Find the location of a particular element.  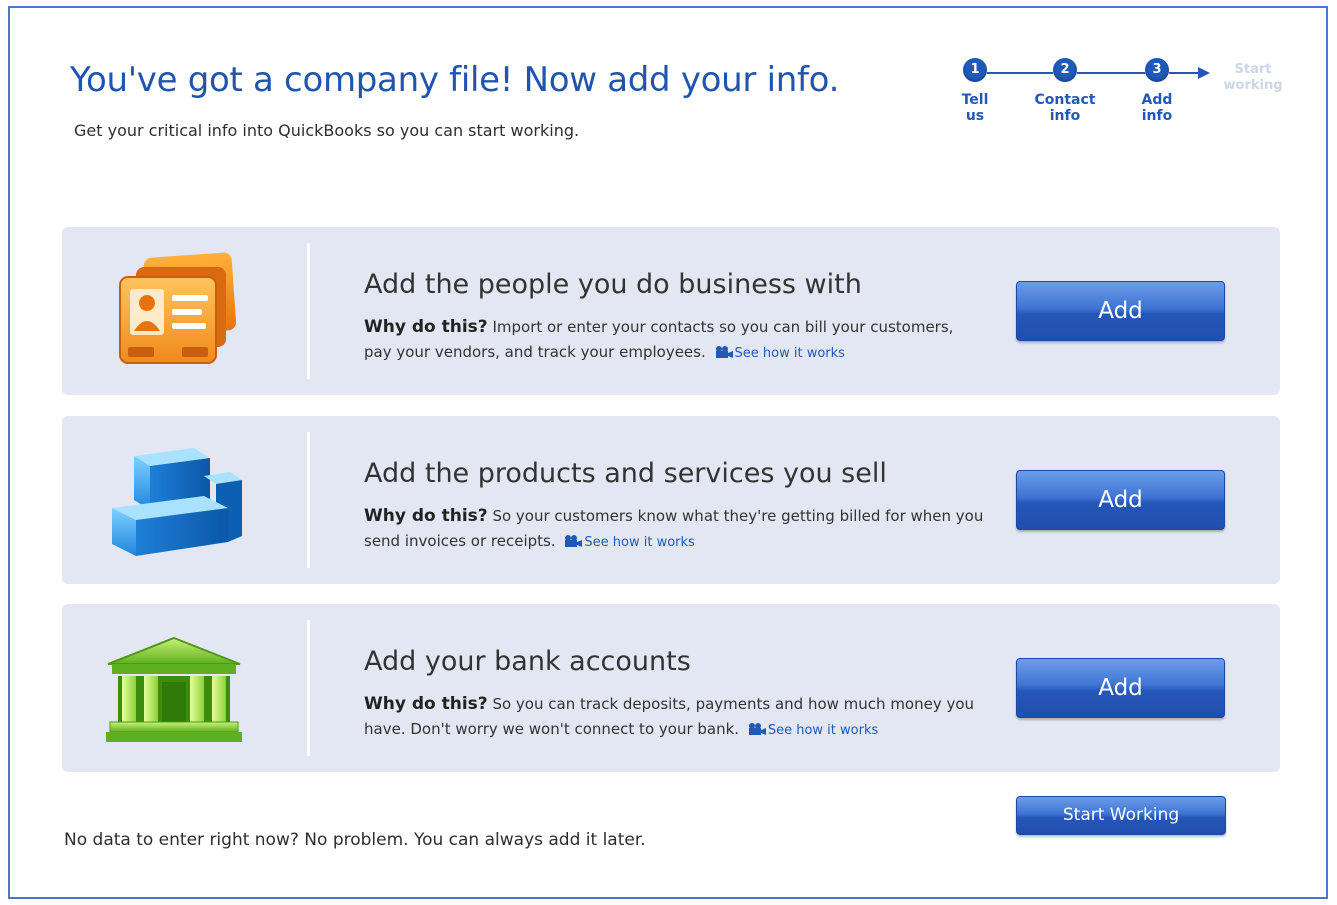

step-2: 2 Contact info is located at coordinates (1065, 91).